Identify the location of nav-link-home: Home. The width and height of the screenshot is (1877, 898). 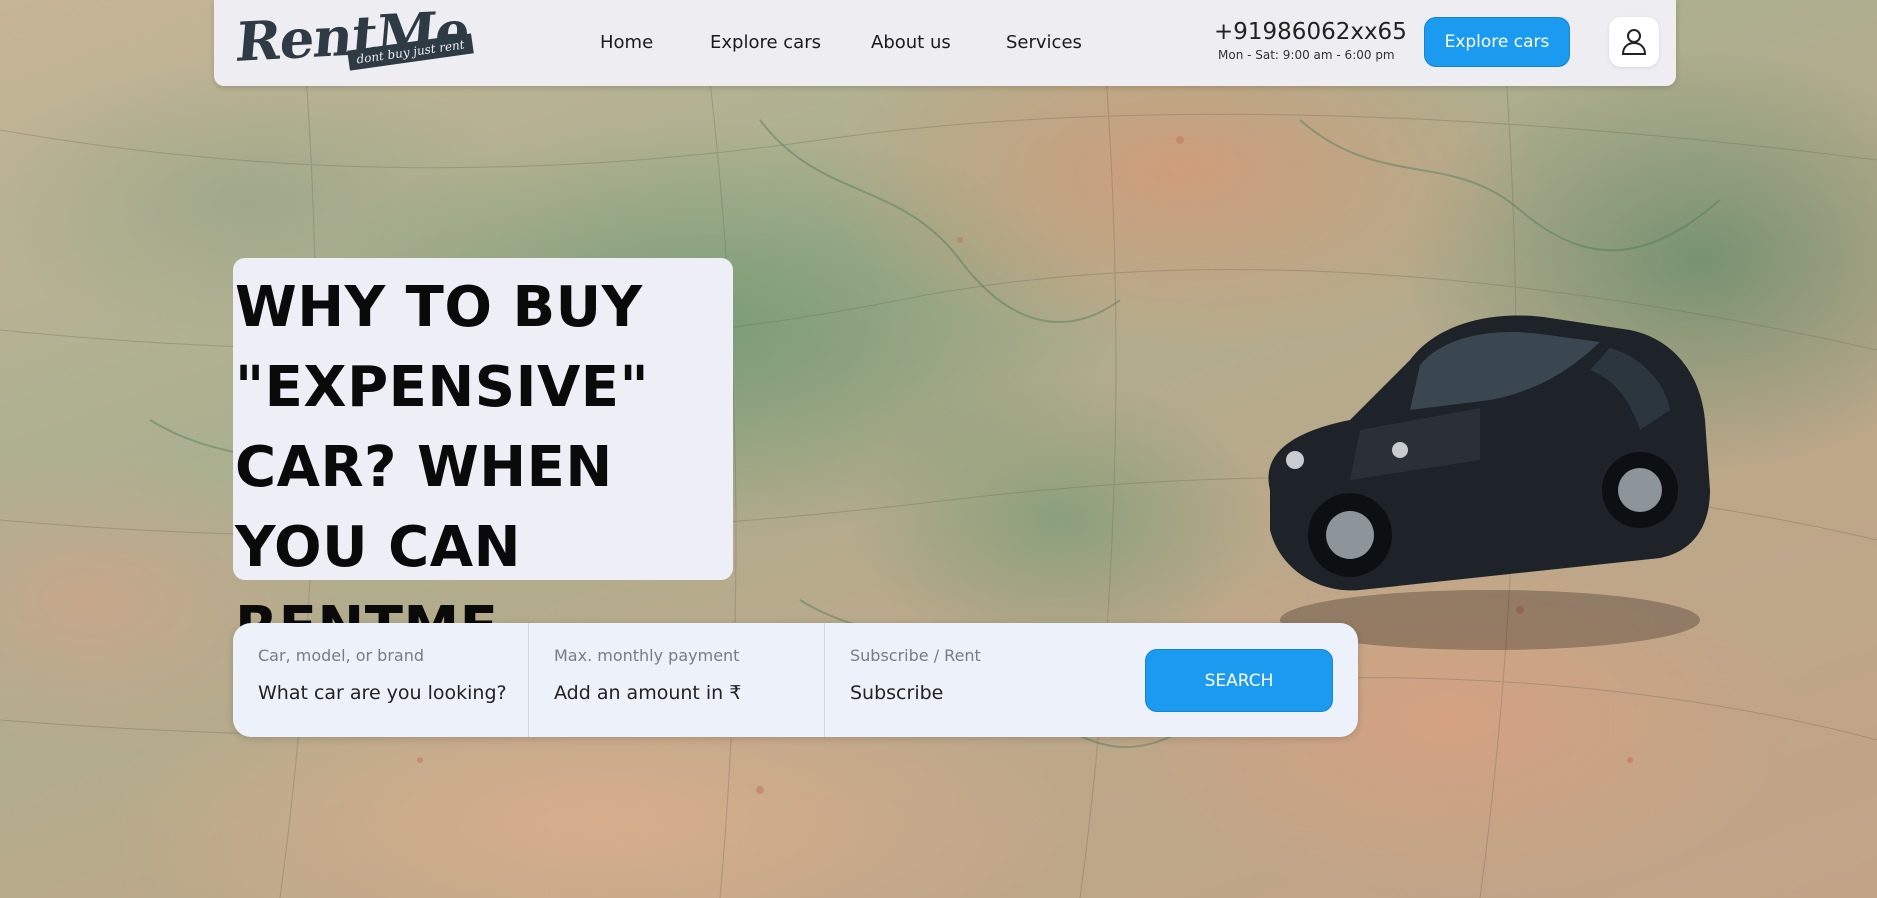
(626, 42).